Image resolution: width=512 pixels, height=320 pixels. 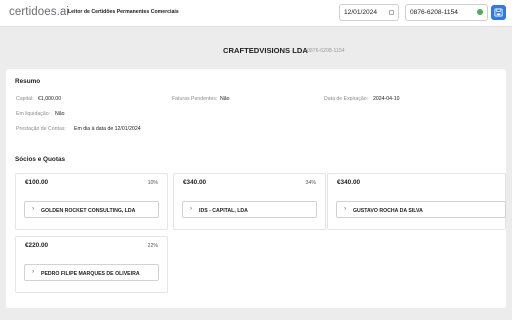 I want to click on partner-name: PEDRO FILIPE MARQUES DE OLIVEIRA, so click(x=90, y=273).